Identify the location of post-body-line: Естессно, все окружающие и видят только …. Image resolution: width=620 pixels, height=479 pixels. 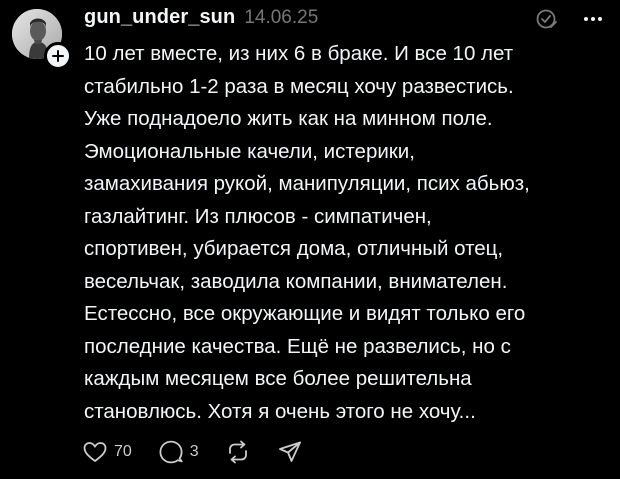
(305, 313).